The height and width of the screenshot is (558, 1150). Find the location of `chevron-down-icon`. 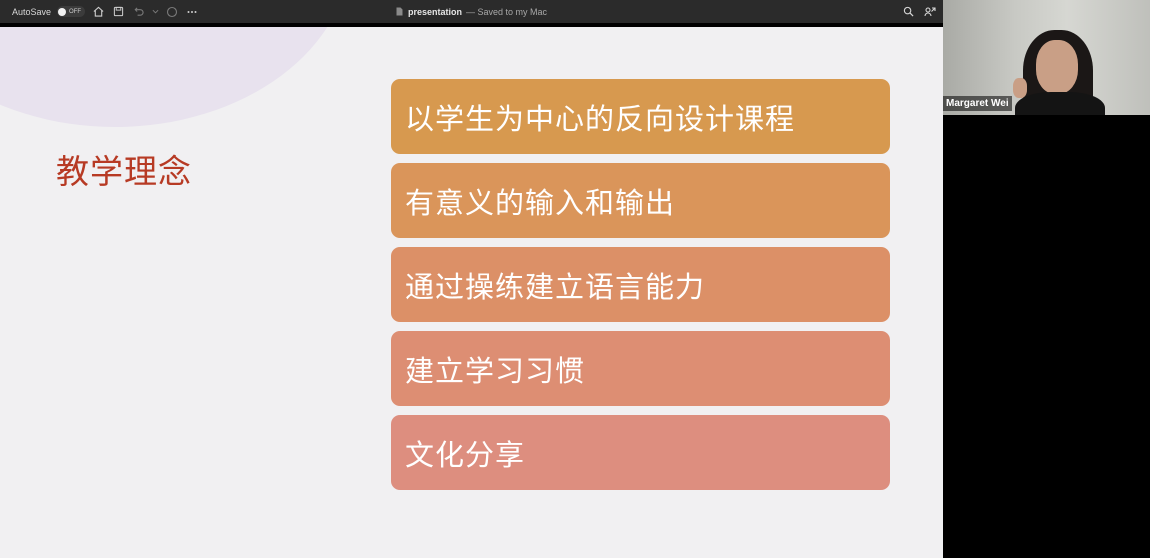

chevron-down-icon is located at coordinates (155, 12).